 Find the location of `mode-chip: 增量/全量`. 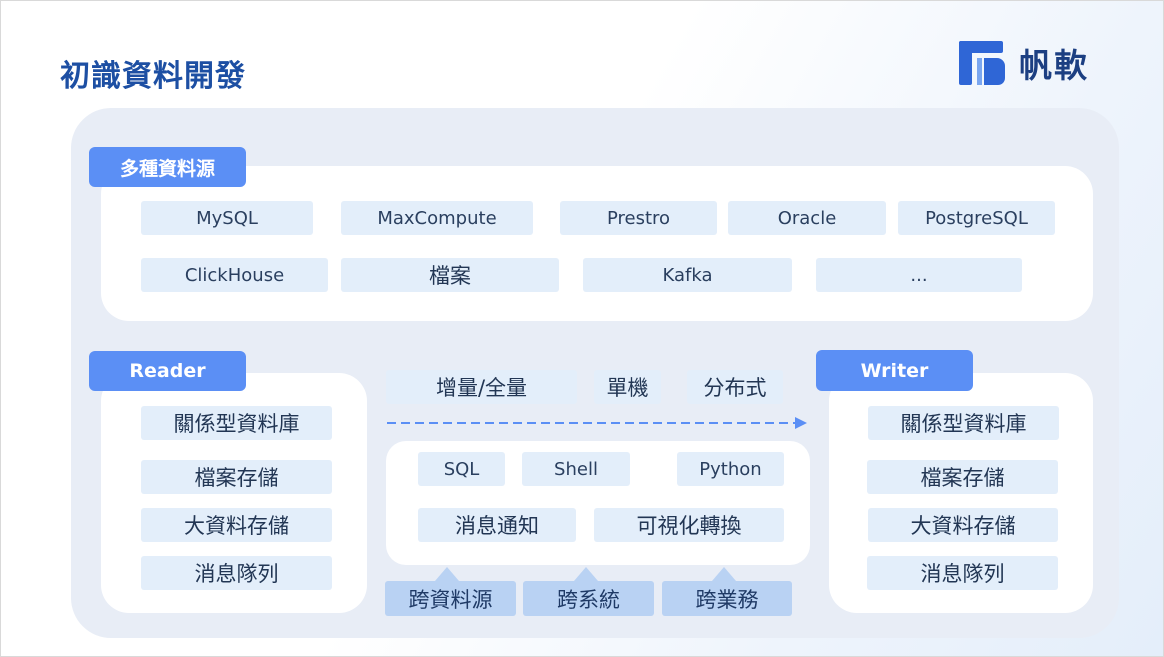

mode-chip: 增量/全量 is located at coordinates (481, 387).